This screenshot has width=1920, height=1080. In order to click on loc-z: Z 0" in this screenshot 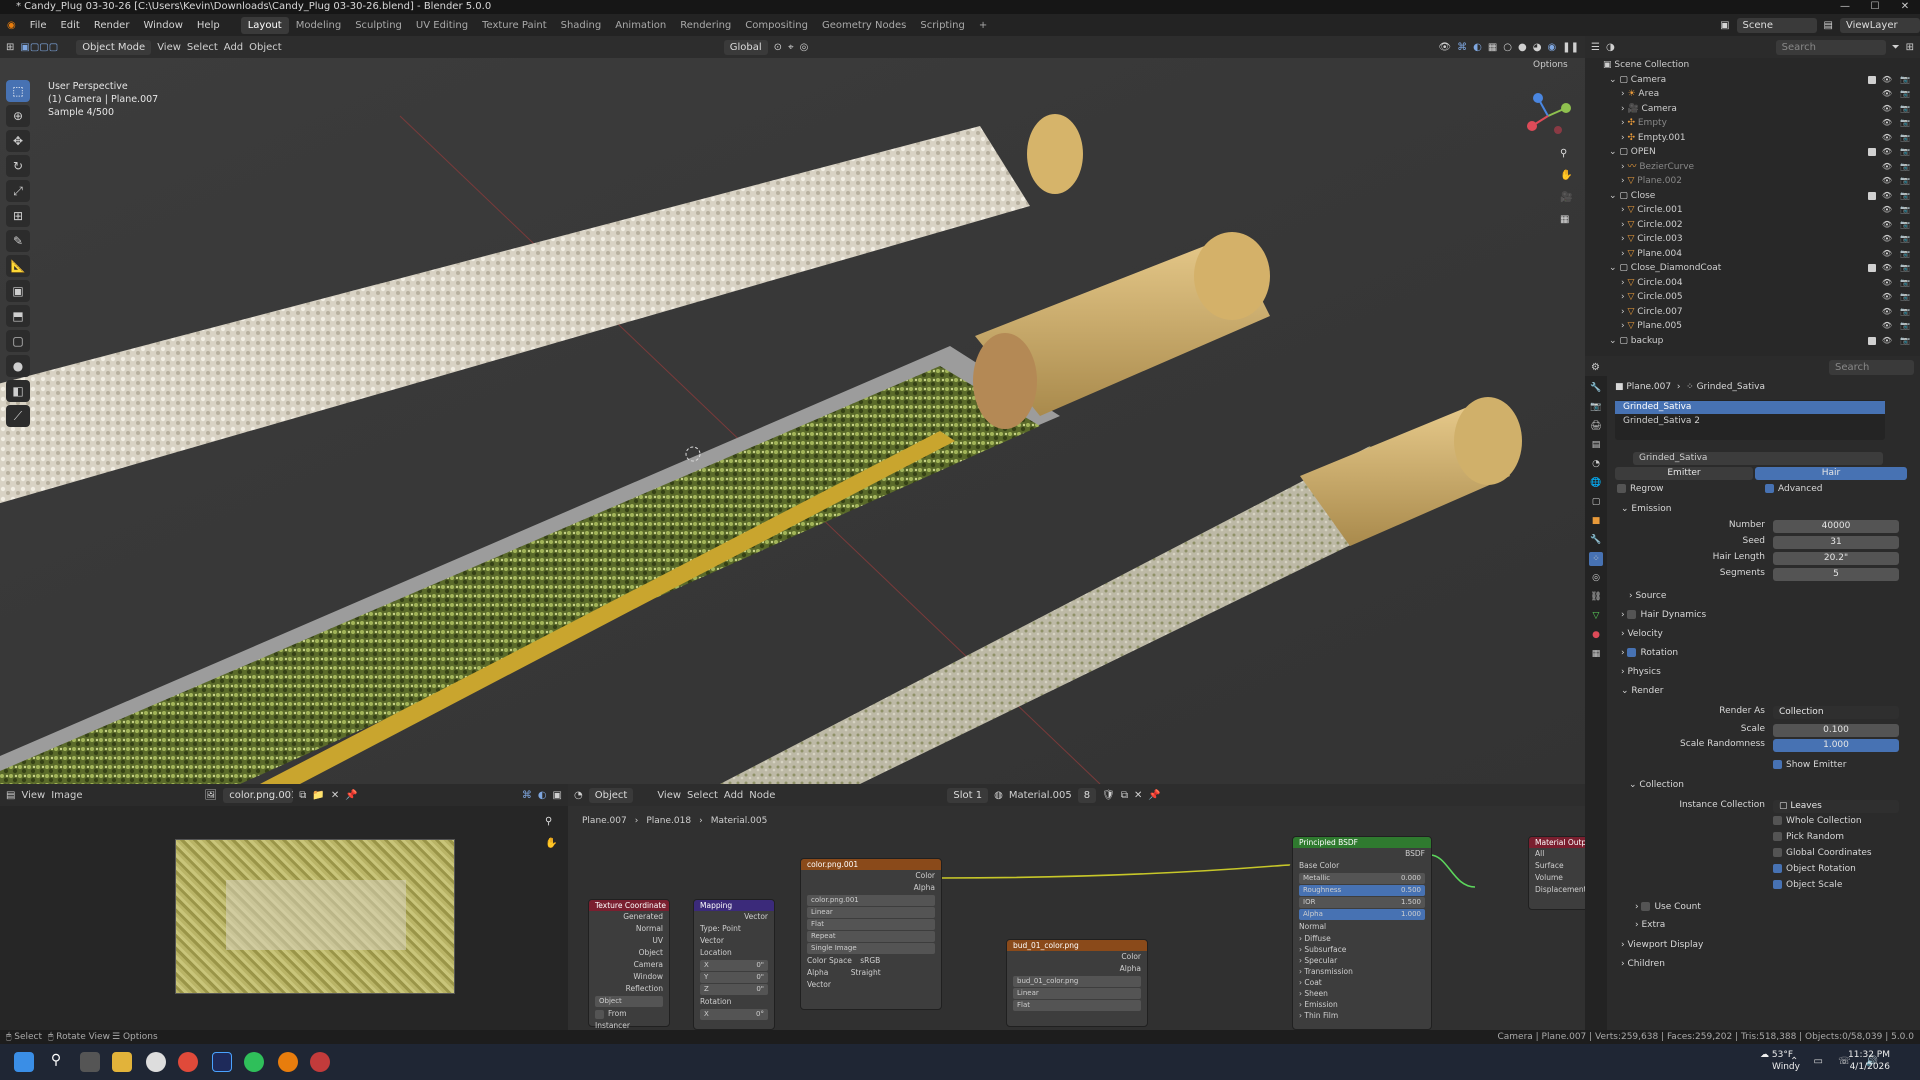, I will do `click(734, 989)`.